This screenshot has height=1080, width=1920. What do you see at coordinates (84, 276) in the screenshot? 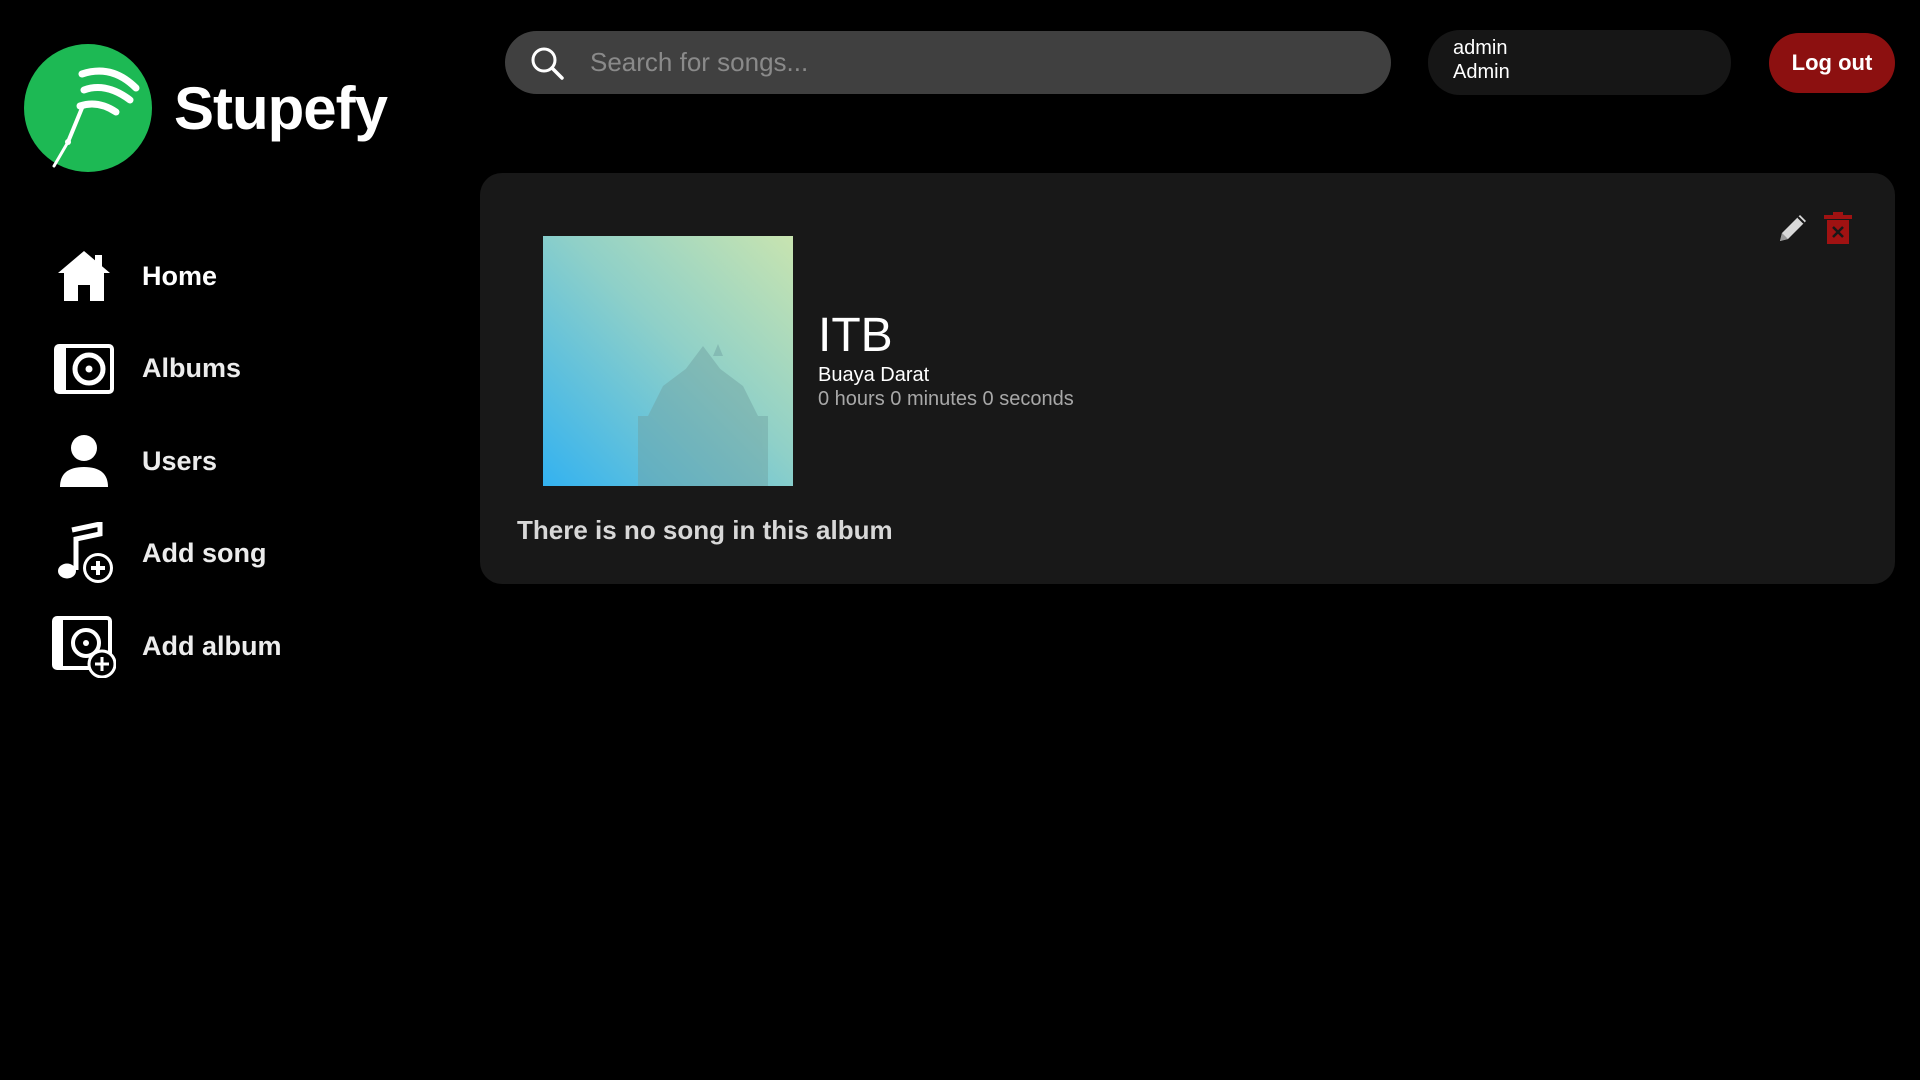
I see `home-icon` at bounding box center [84, 276].